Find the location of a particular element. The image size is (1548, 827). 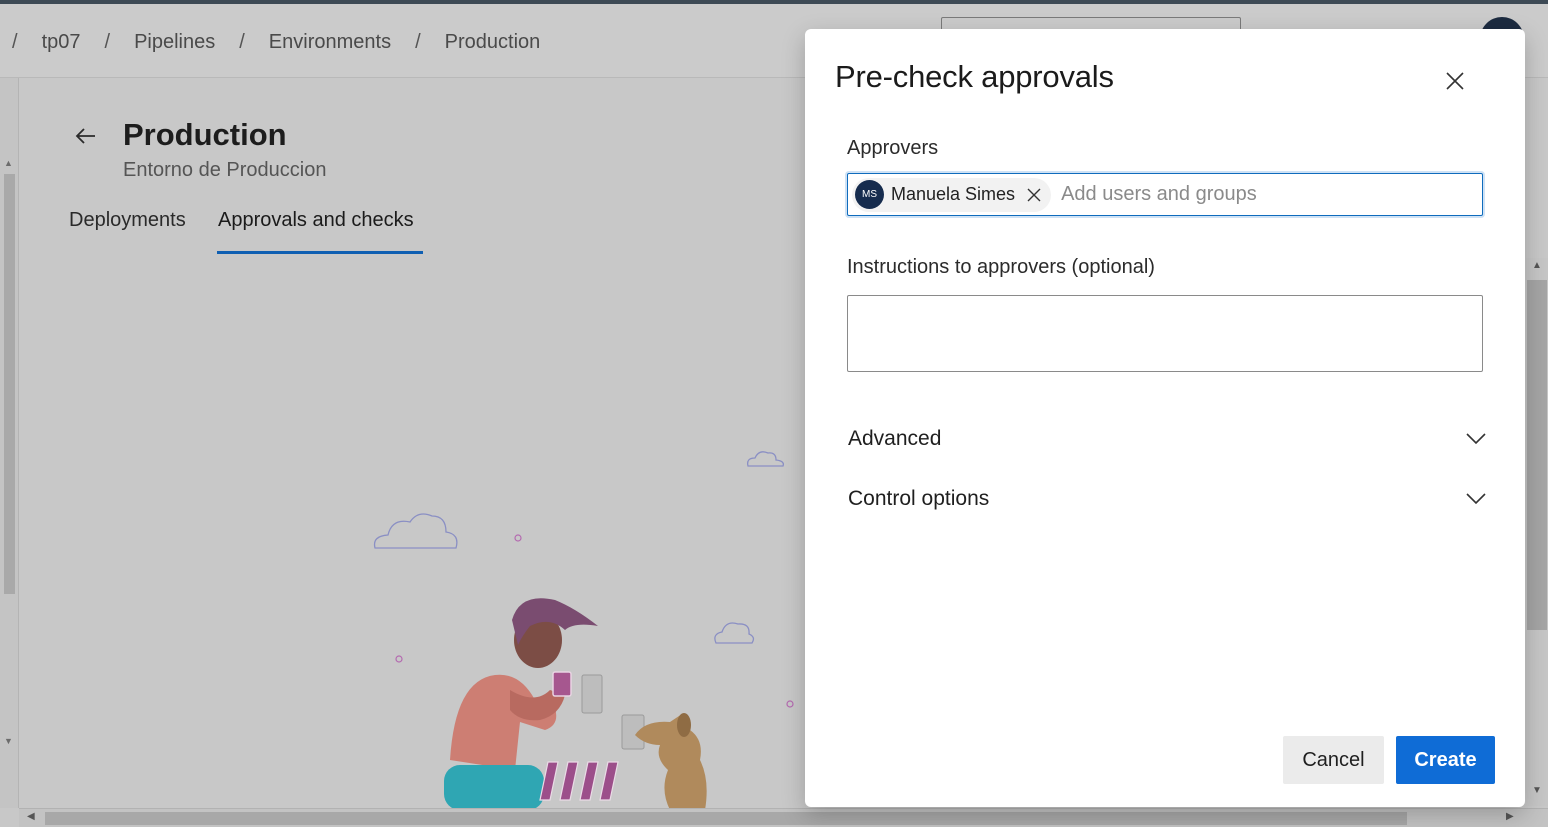

approver-pill: MS Manuela Simes is located at coordinates (952, 194).